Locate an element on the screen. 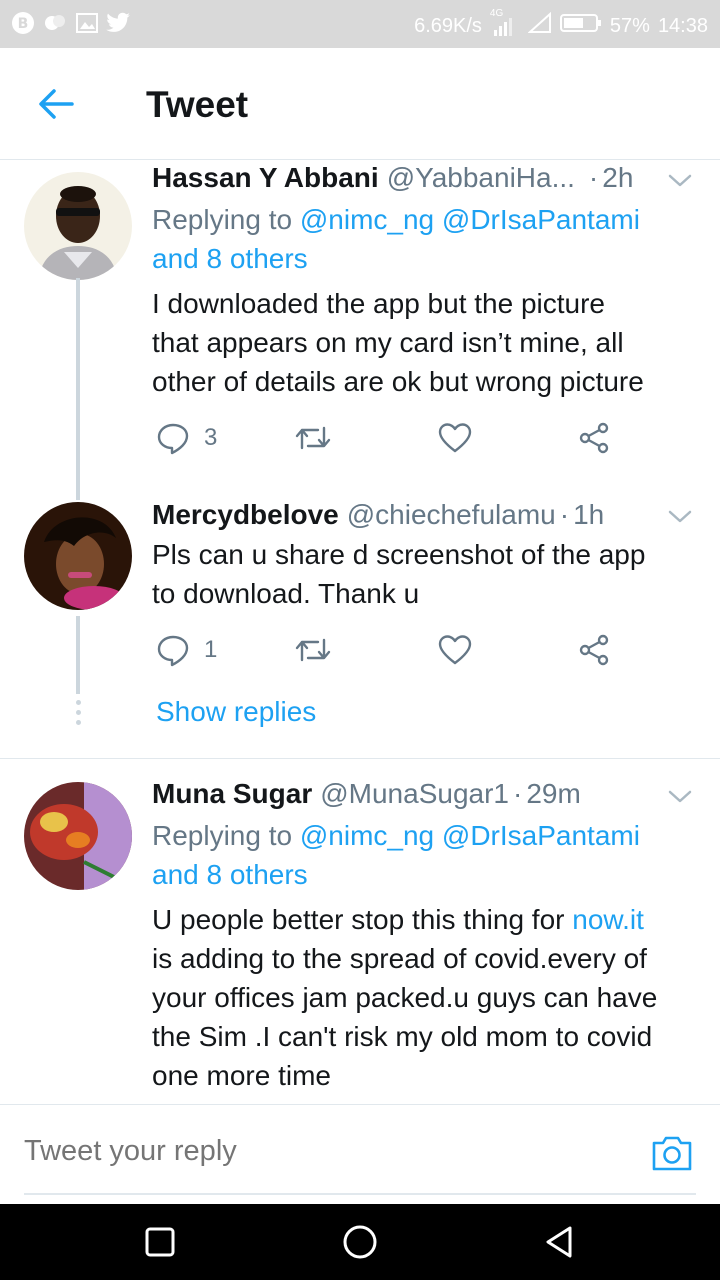 The image size is (720, 1280). tweet-header: Muna Sugar @MunaSugar1 · 29m is located at coordinates (366, 794).